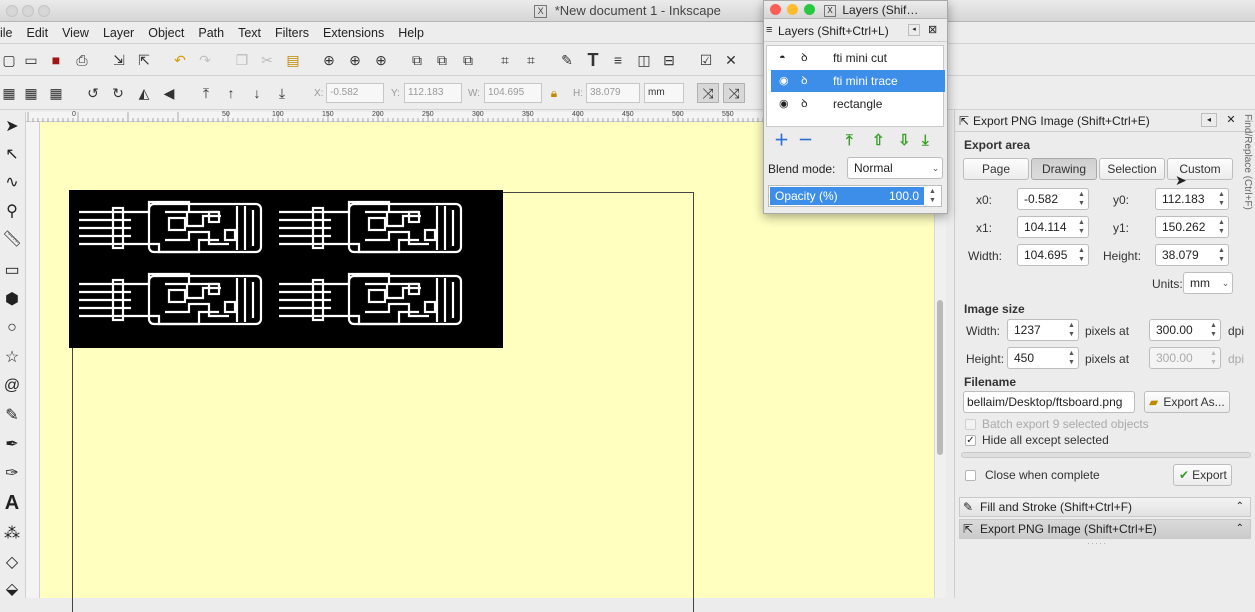 This screenshot has width=1255, height=612. Describe the element at coordinates (12, 328) in the screenshot. I see `ellipse-tool-icon: ○` at that location.